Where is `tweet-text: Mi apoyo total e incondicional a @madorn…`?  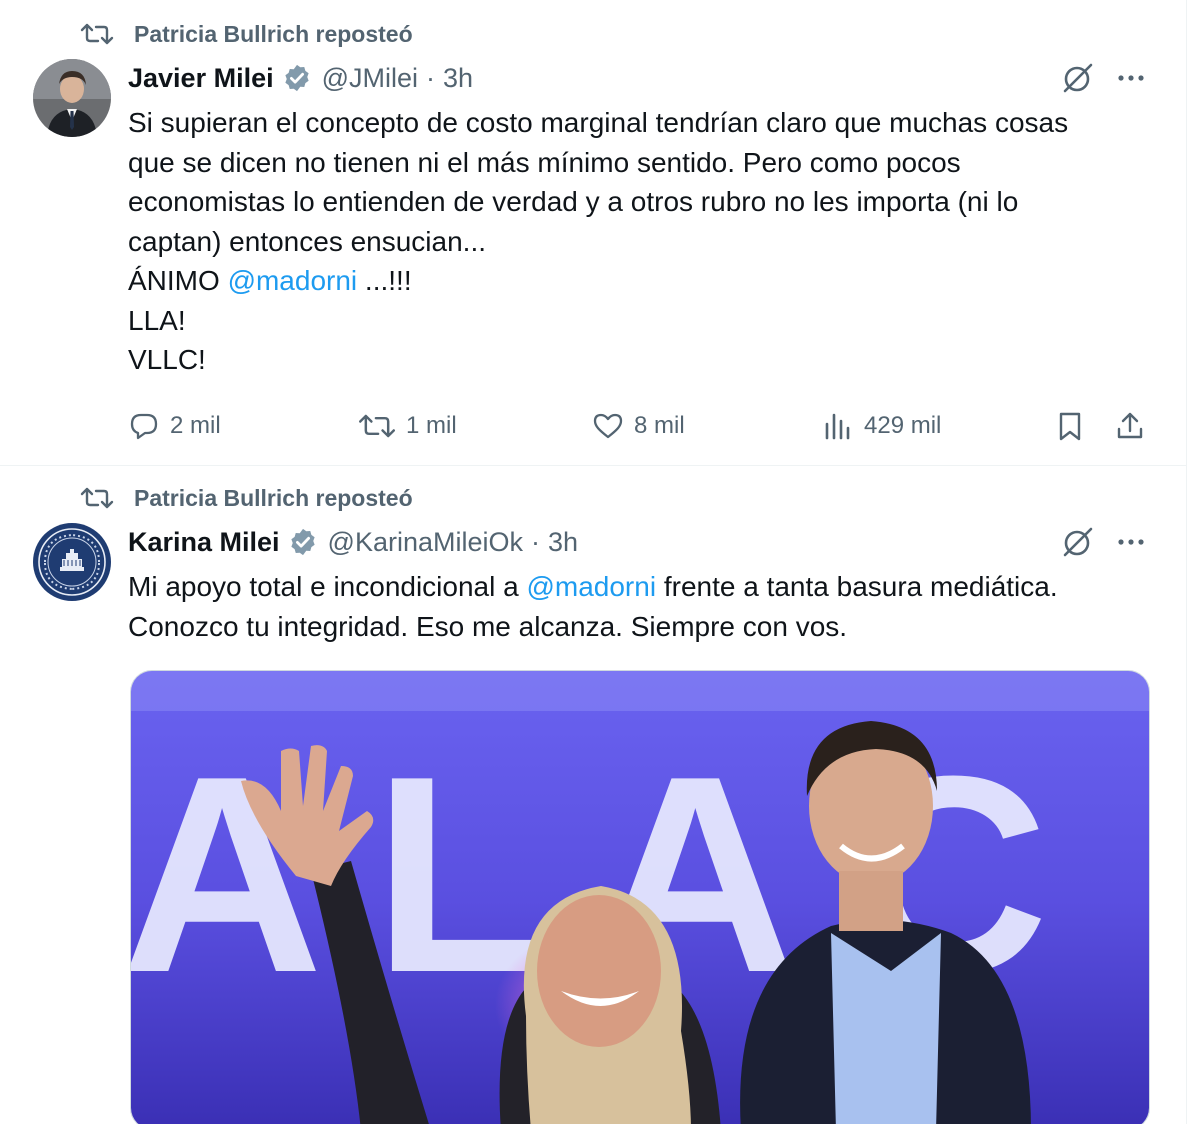 tweet-text: Mi apoyo total e incondicional a @madorn… is located at coordinates (593, 607).